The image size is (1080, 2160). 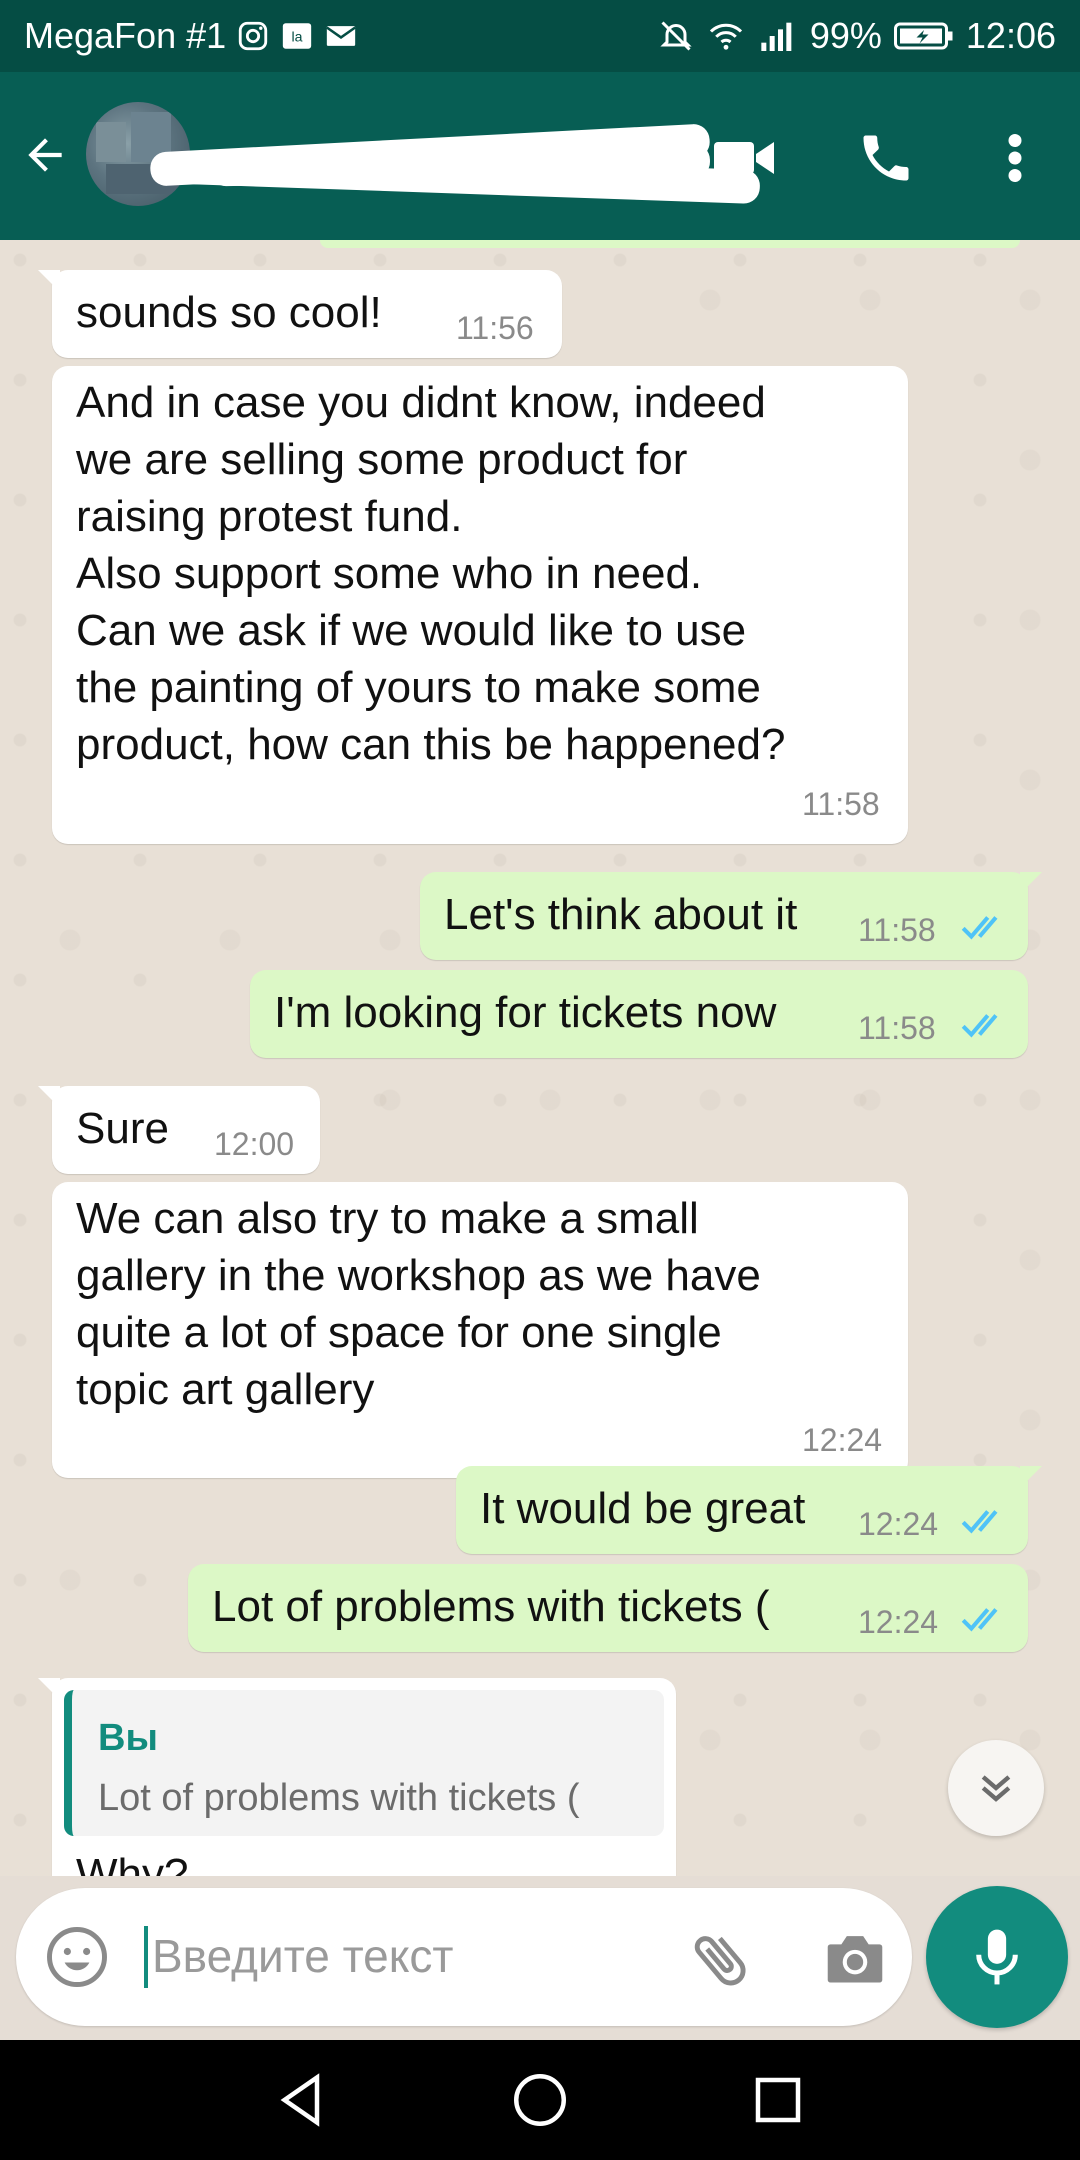 What do you see at coordinates (676, 36) in the screenshot?
I see `mute-icon` at bounding box center [676, 36].